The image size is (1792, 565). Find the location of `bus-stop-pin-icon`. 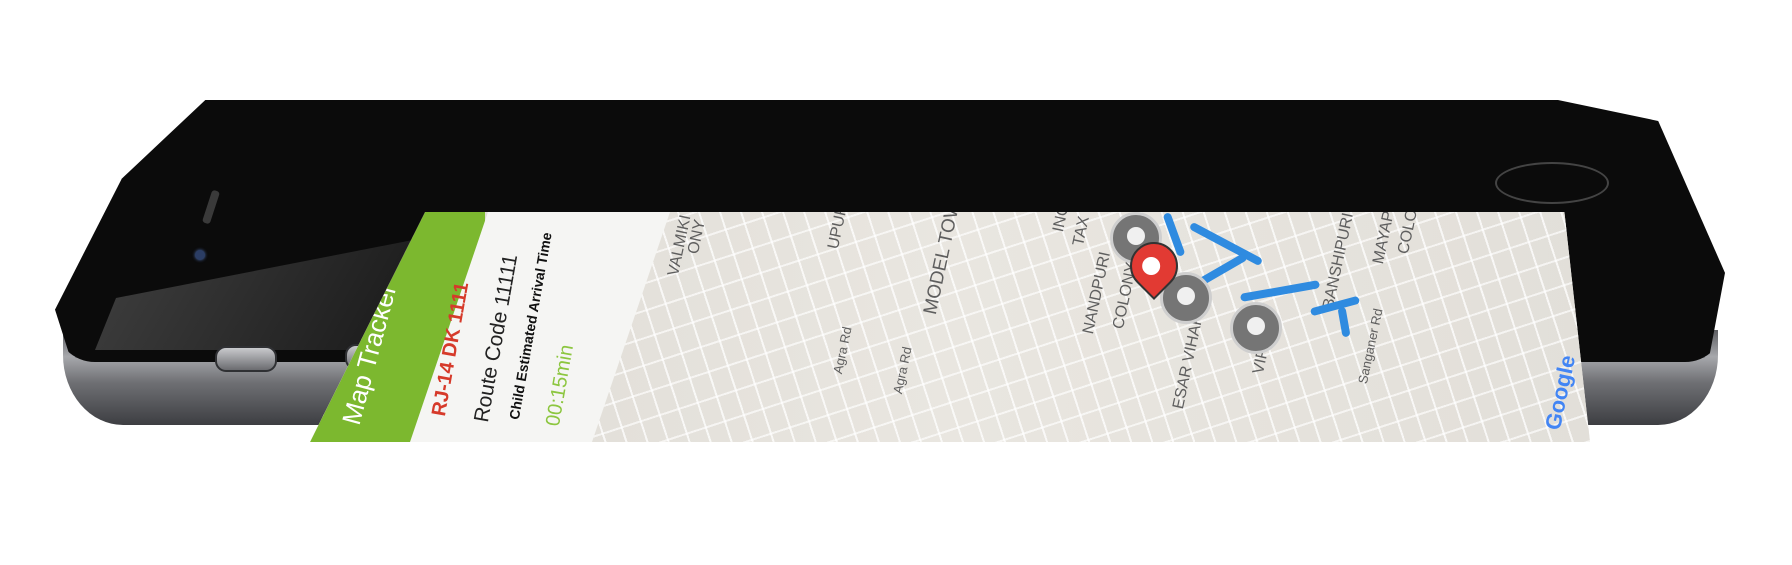

bus-stop-pin-icon is located at coordinates (1256, 328).